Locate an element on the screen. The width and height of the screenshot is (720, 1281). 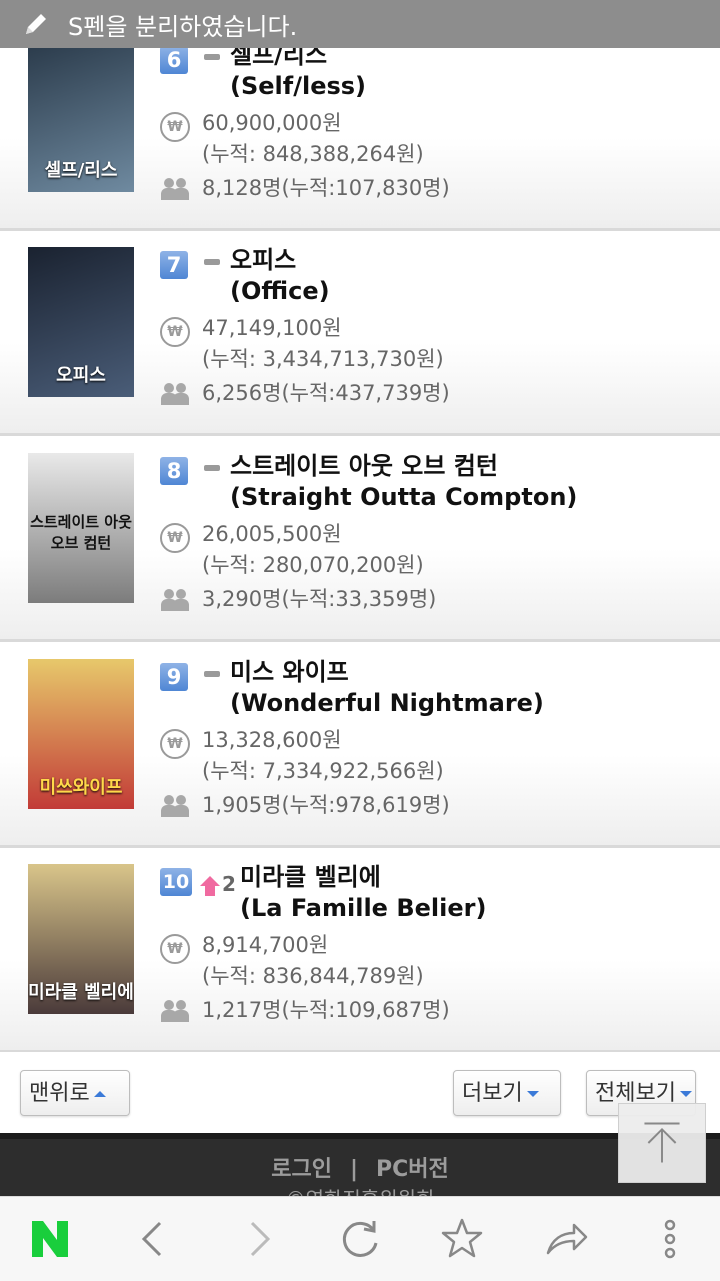
pen-icon is located at coordinates (36, 24).